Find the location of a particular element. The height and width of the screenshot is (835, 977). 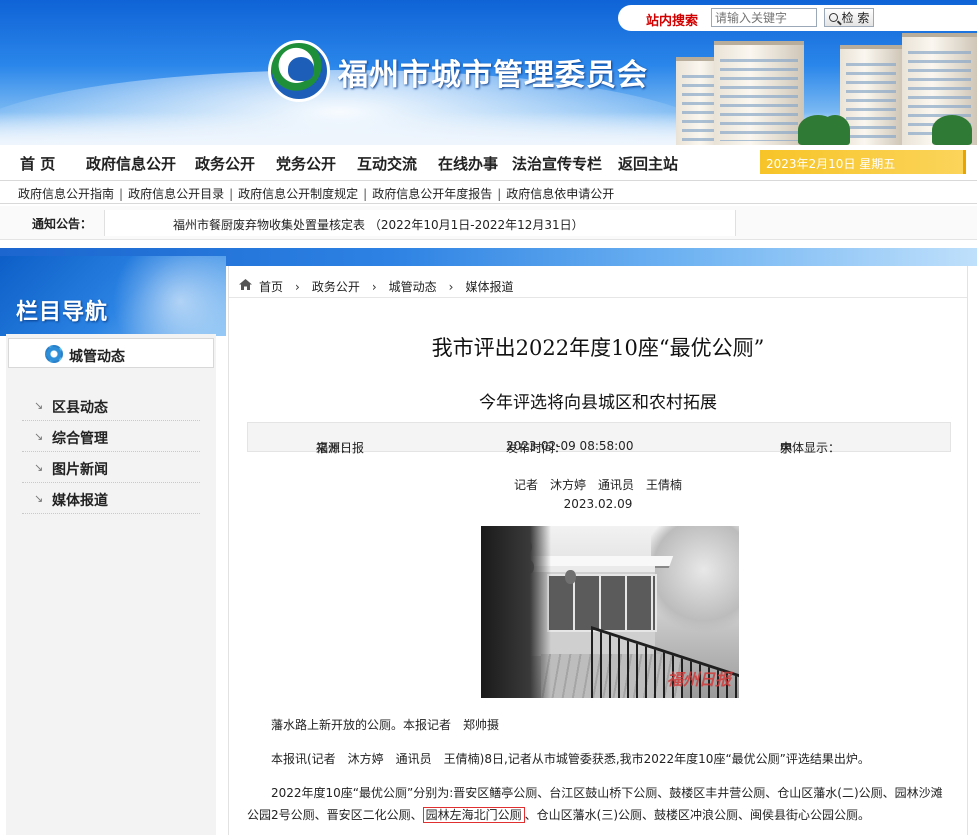

nav-item-gov-info: 政府信息公开 is located at coordinates (131, 163).